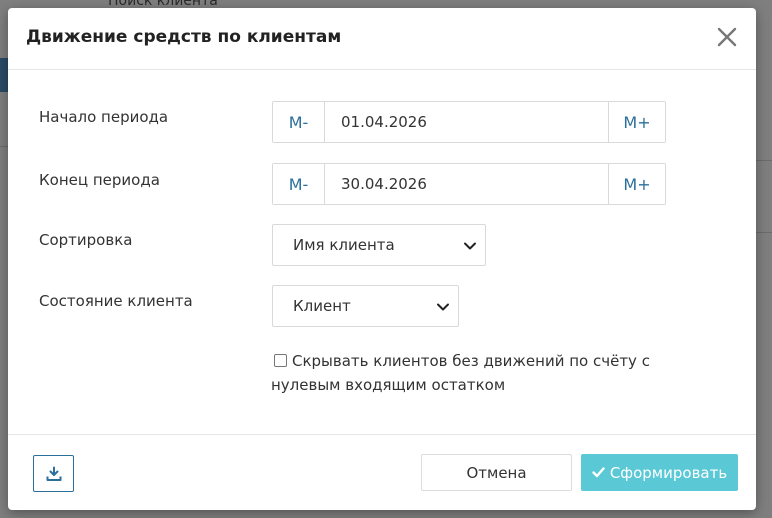 This screenshot has height=518, width=772. I want to click on download-button, so click(53, 473).